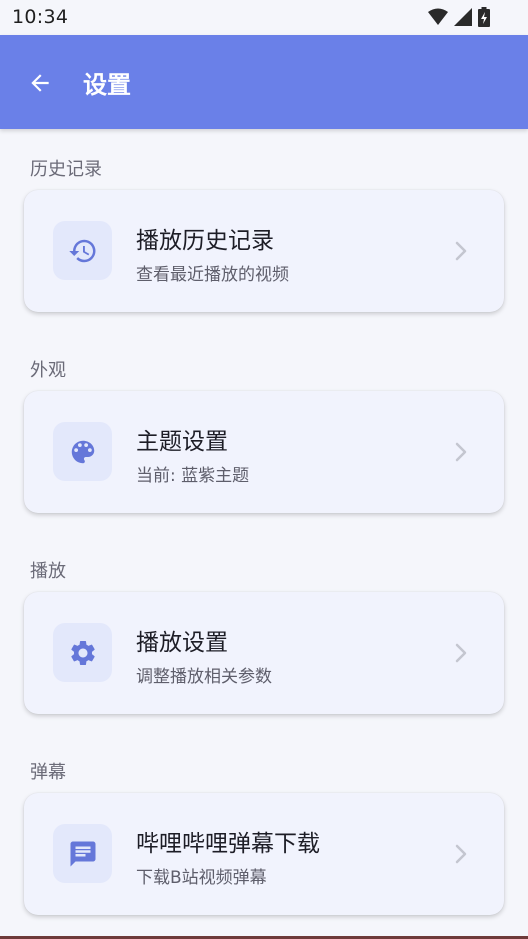  What do you see at coordinates (182, 643) in the screenshot?
I see `card-title: 播放设置` at bounding box center [182, 643].